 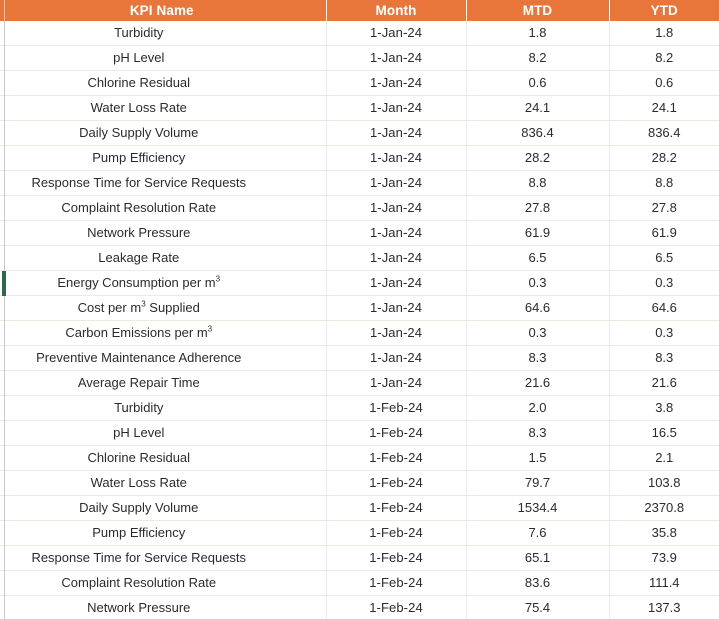 I want to click on cell-mtd: 28.2, so click(x=538, y=158).